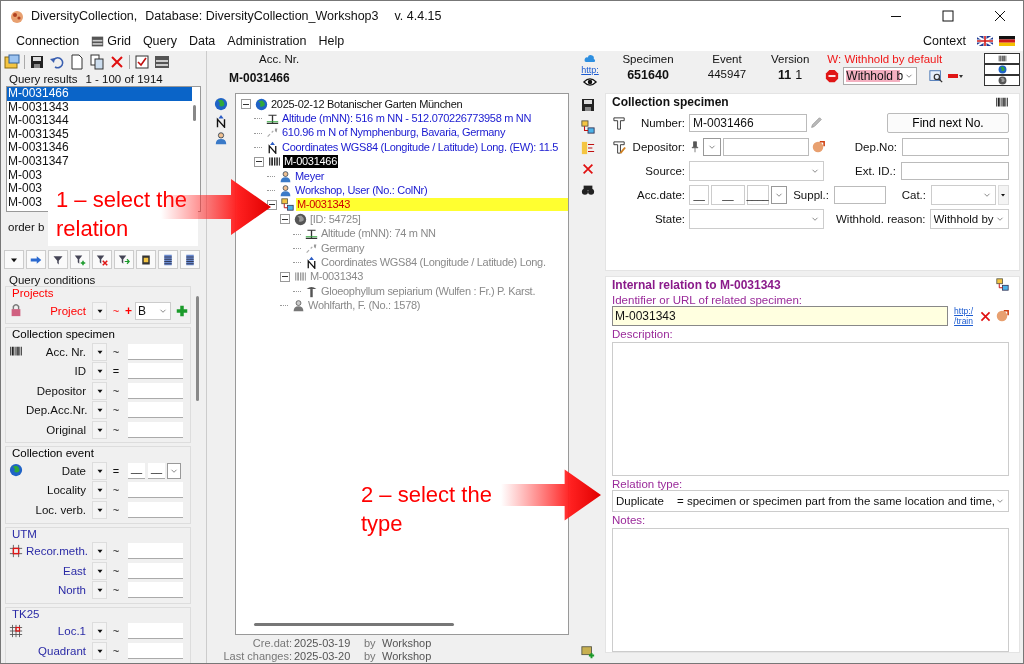  Describe the element at coordinates (38, 121) in the screenshot. I see `result-item: M-0031344` at that location.